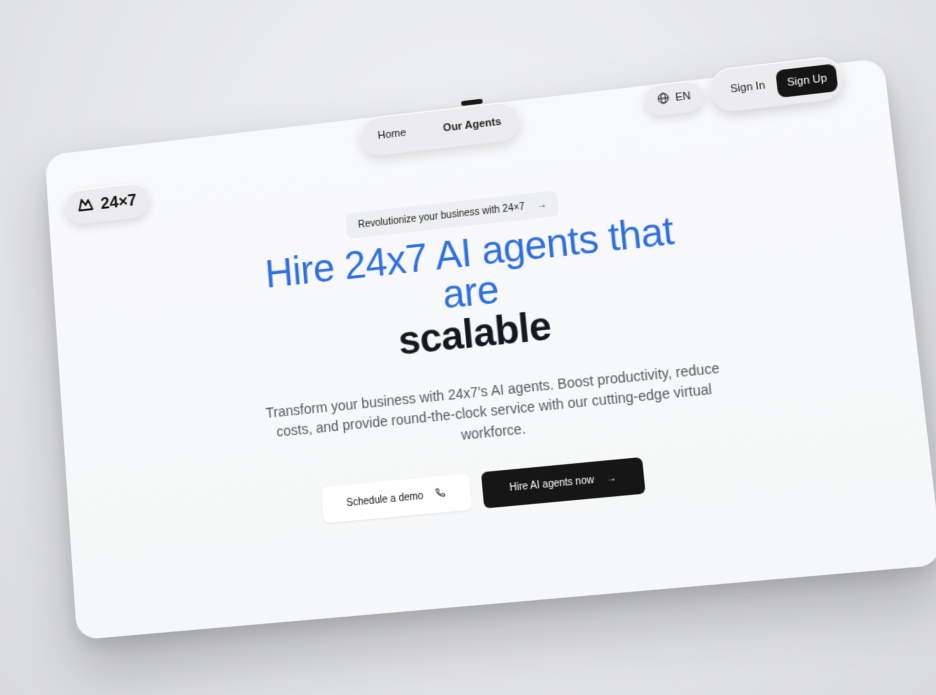 The height and width of the screenshot is (695, 936). I want to click on hero-headline: Hire 24x7 AI agents that are scalable, so click(475, 293).